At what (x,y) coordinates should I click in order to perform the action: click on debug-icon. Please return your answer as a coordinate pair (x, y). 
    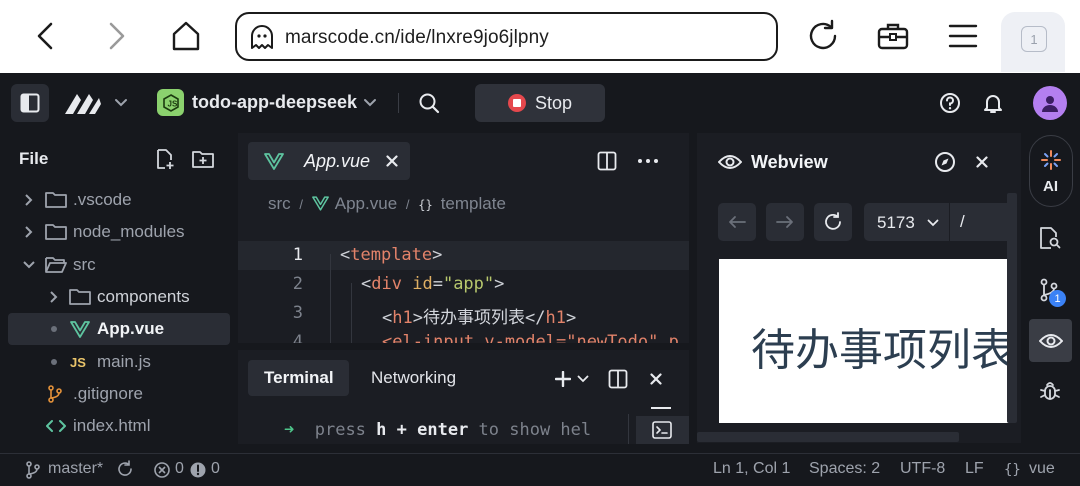
    Looking at the image, I should click on (1050, 391).